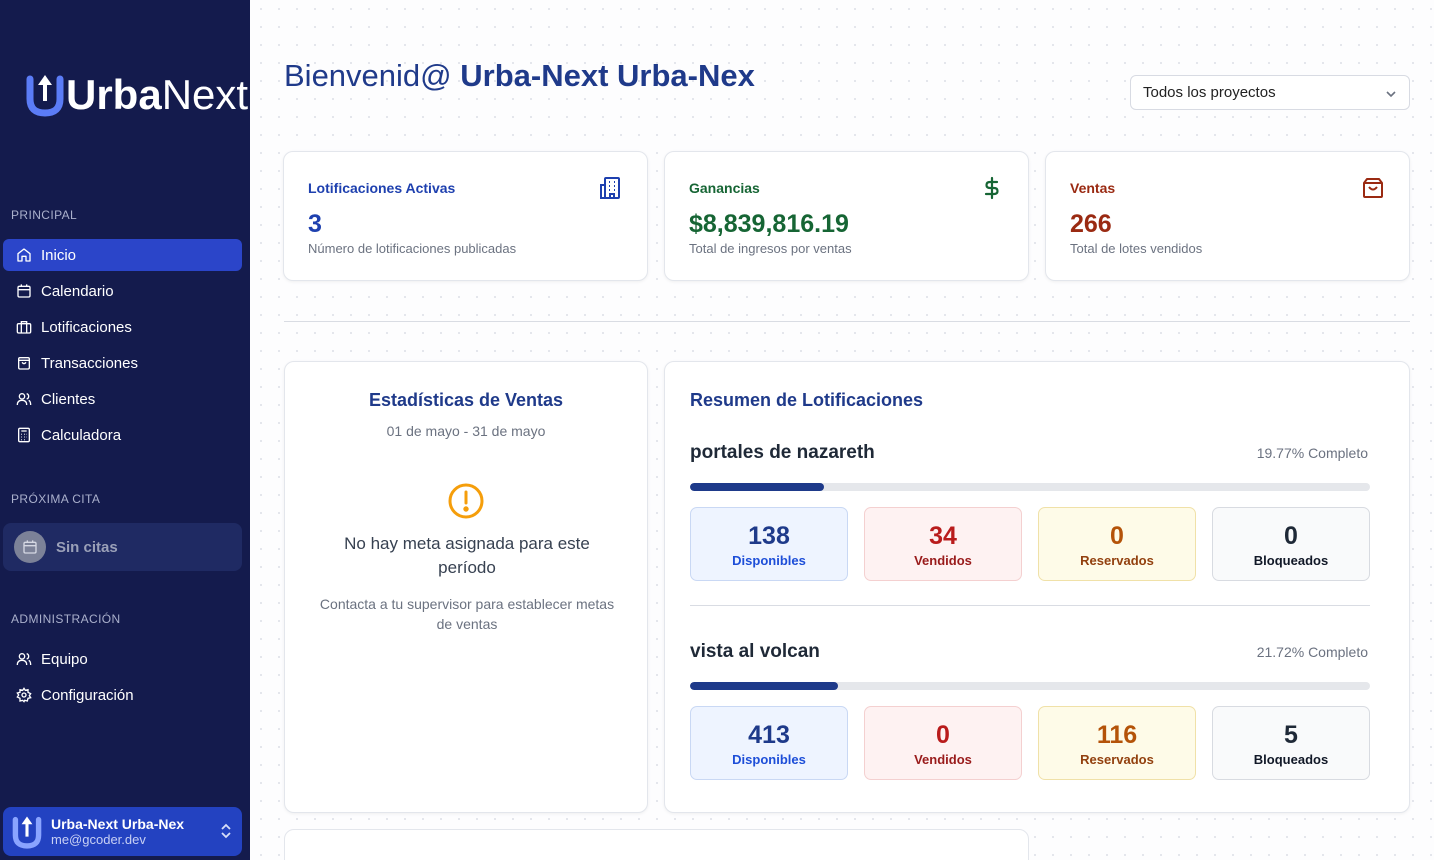 The width and height of the screenshot is (1434, 860). Describe the element at coordinates (118, 824) in the screenshot. I see `user-name: Urba-Next Urba-Nex` at that location.